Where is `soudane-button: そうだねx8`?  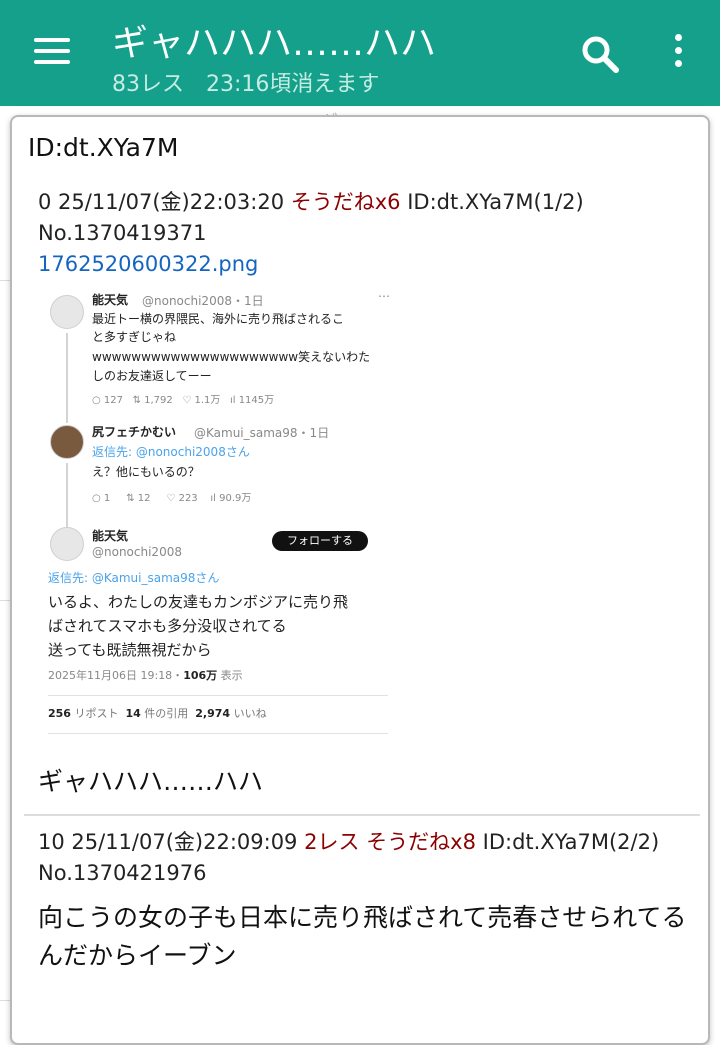
soudane-button: そうだねx8 is located at coordinates (421, 842).